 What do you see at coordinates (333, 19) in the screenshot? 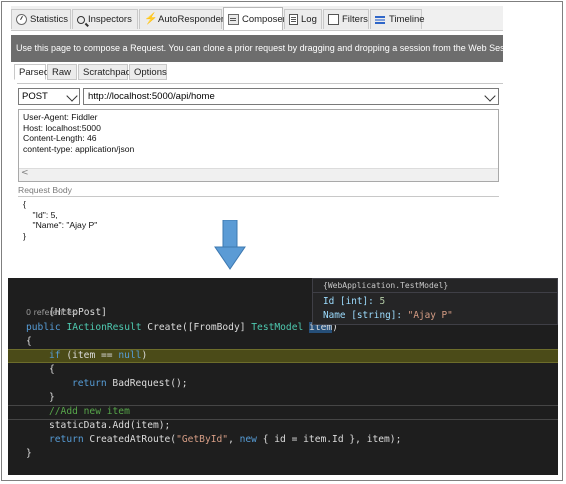
I see `filters-checkbox-icon` at bounding box center [333, 19].